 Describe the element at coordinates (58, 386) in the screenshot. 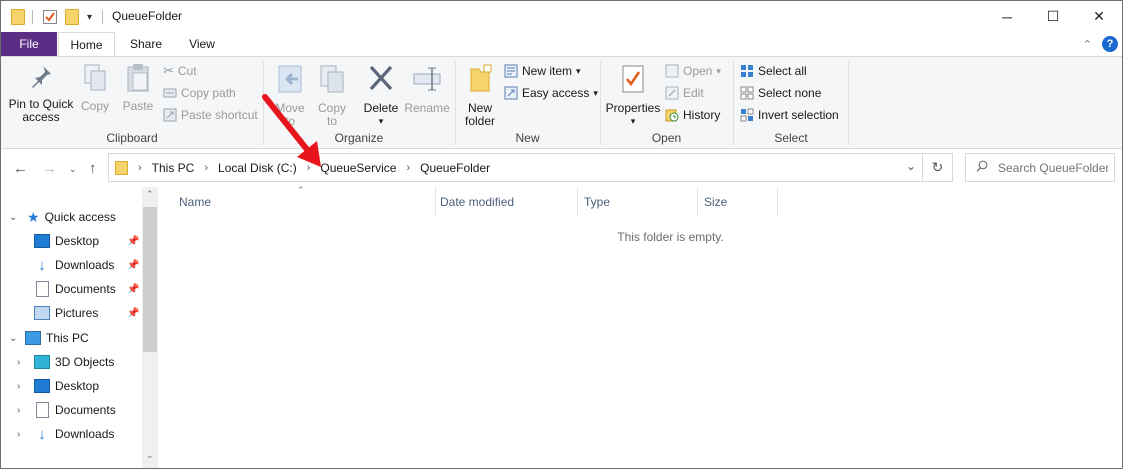

I see `nav-desktop: › Desktop` at that location.